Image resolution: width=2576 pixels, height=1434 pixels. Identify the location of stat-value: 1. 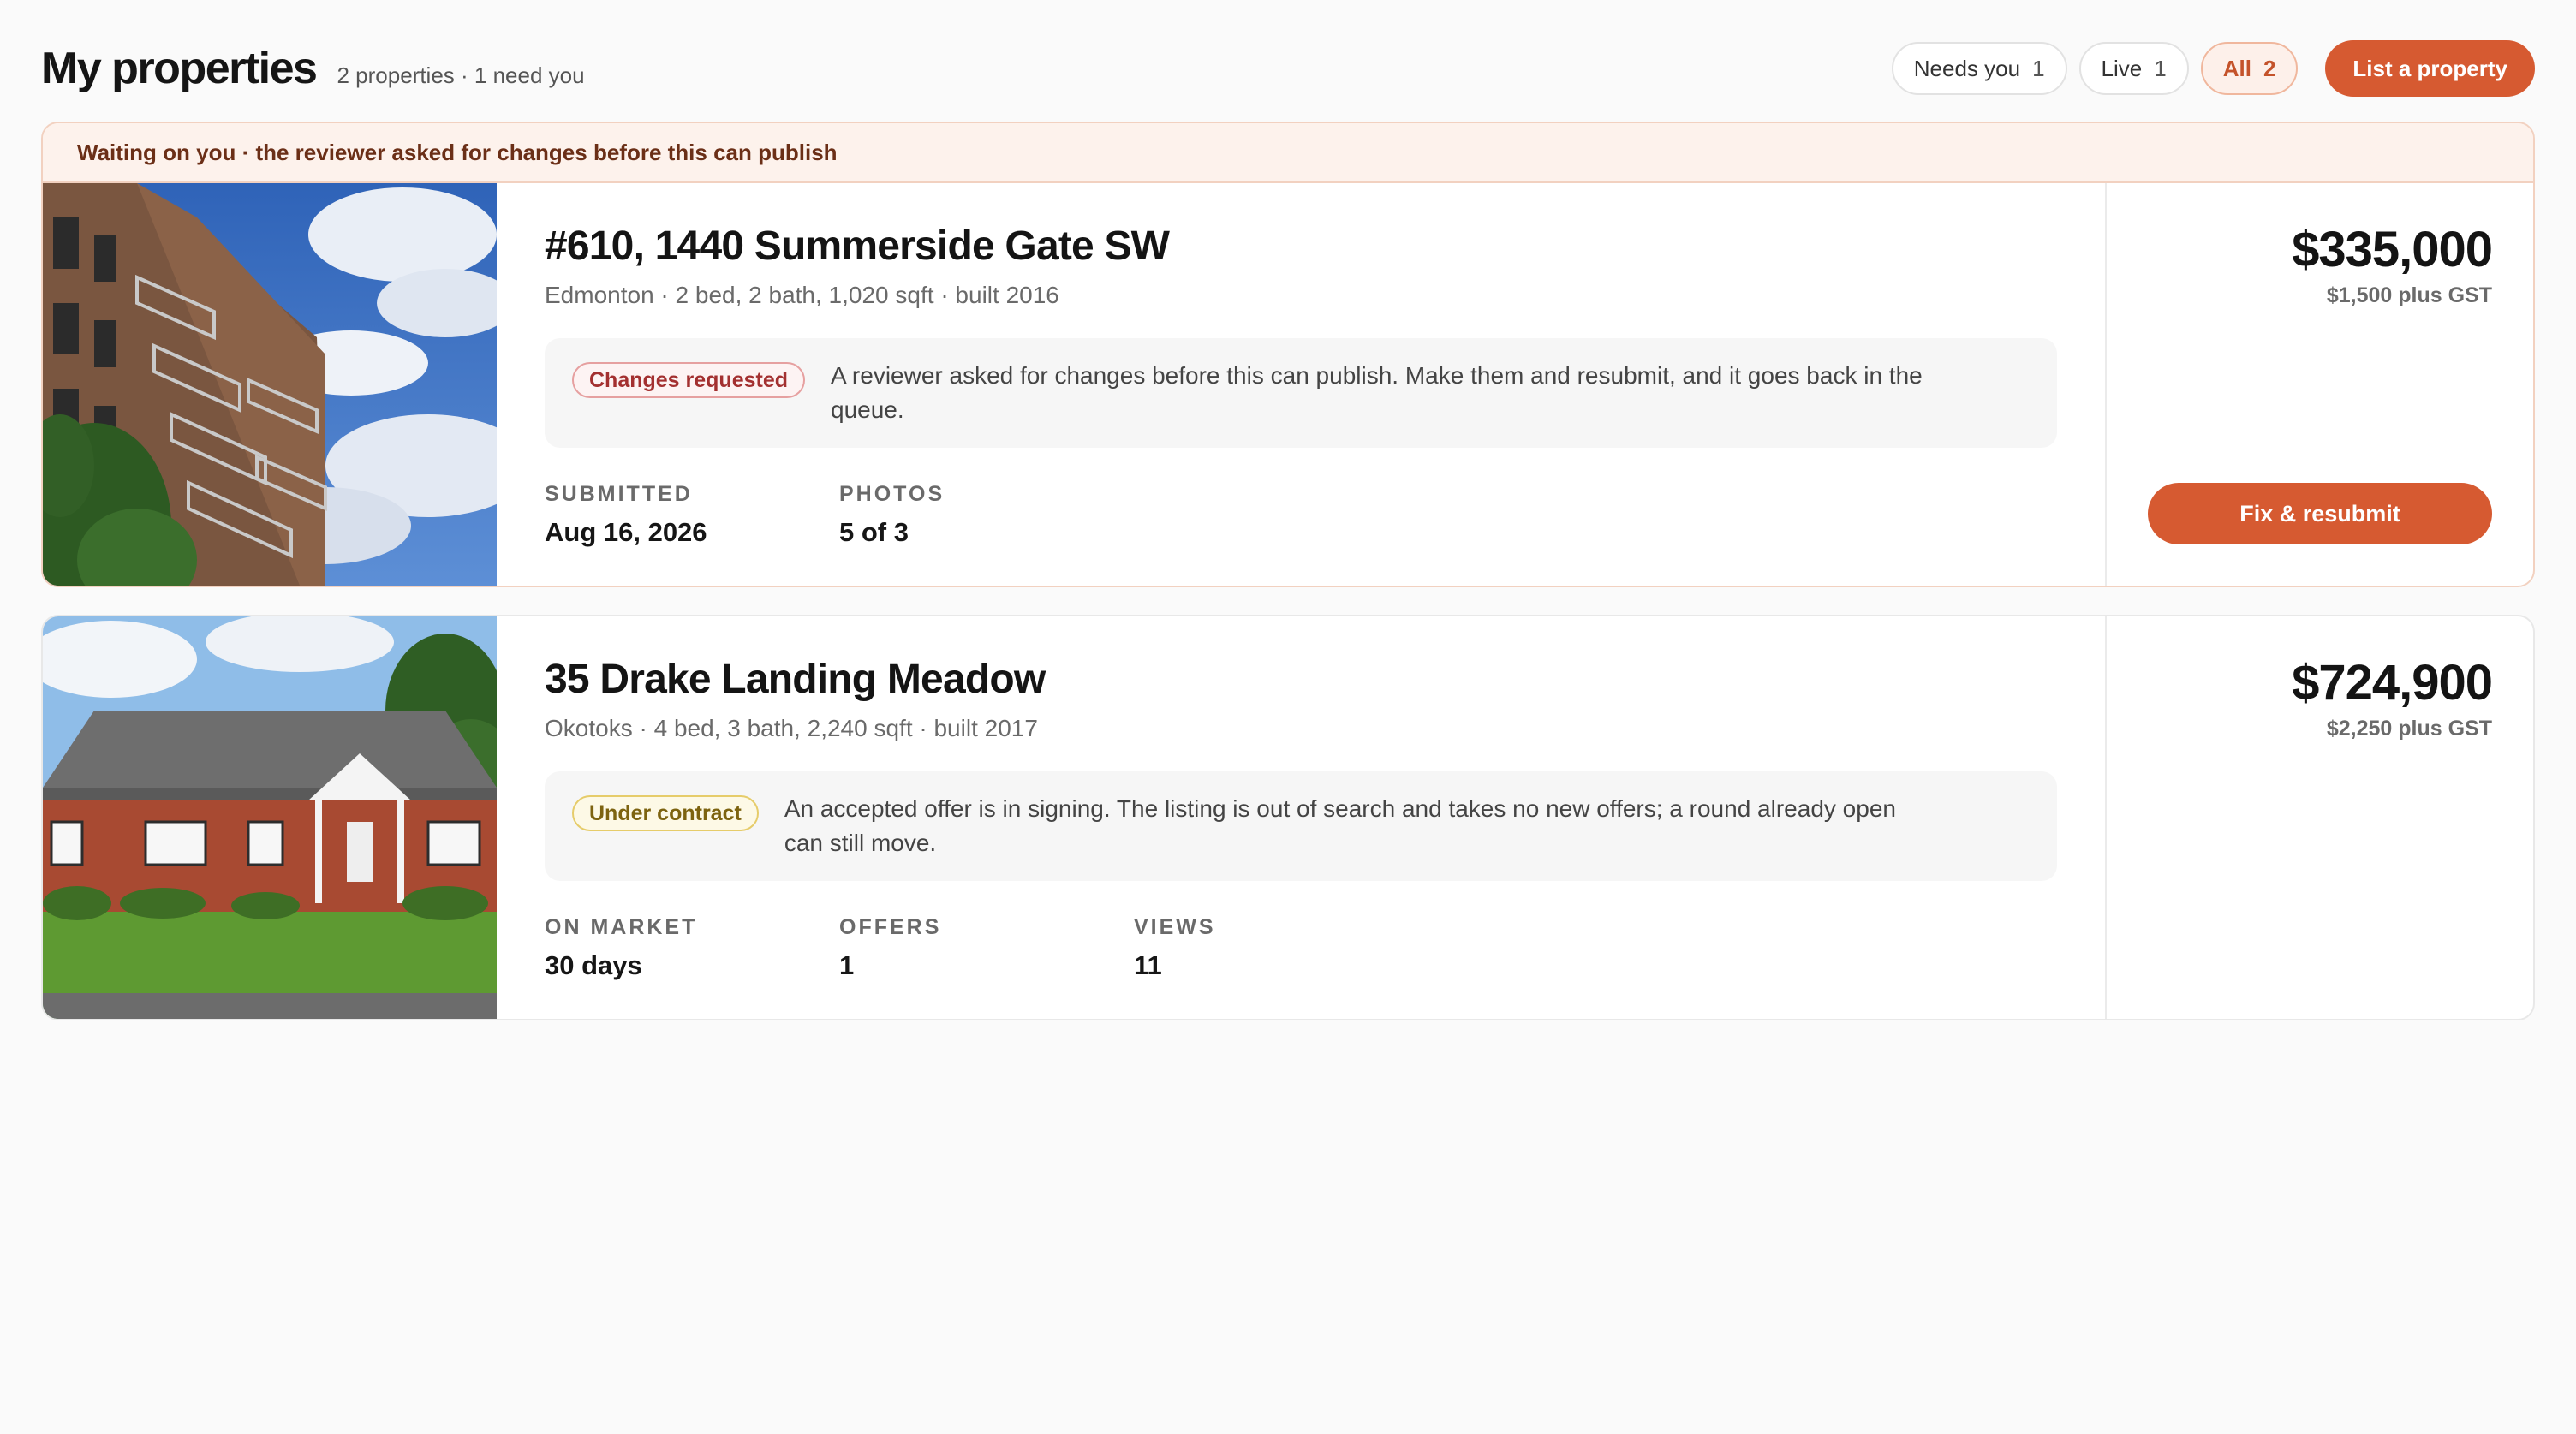
(847, 965).